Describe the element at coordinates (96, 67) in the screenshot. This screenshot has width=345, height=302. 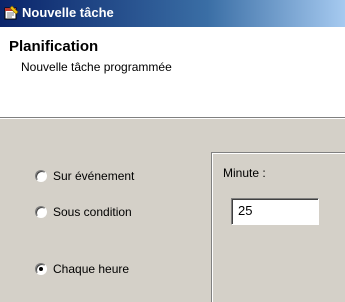
I see `page-subtitle: Nouvelle tâche programmée` at that location.